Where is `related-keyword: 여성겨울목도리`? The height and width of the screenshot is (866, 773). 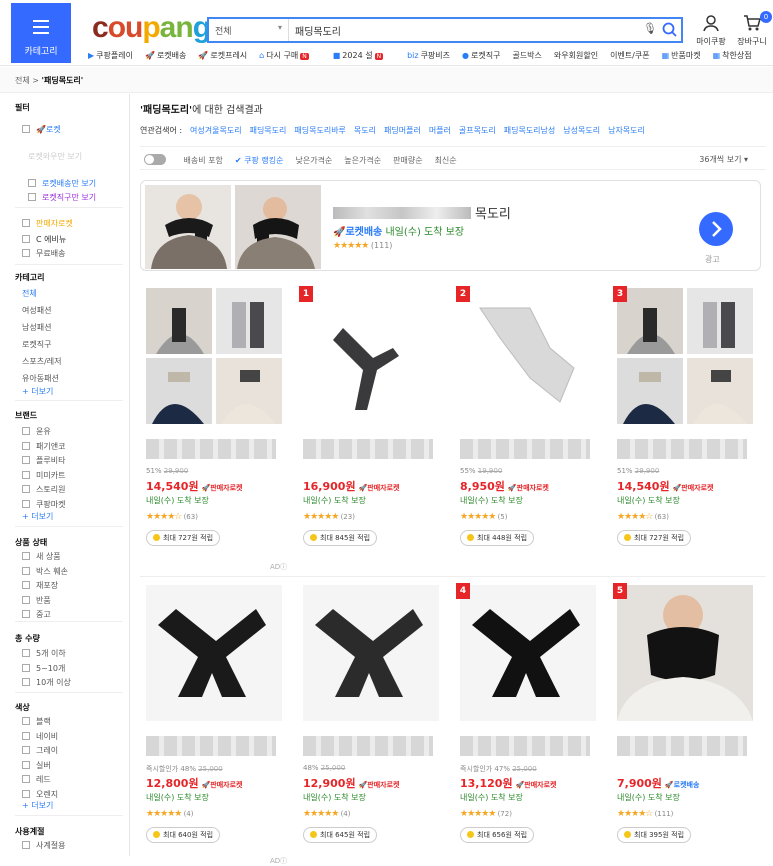 related-keyword: 여성겨울목도리 is located at coordinates (216, 130).